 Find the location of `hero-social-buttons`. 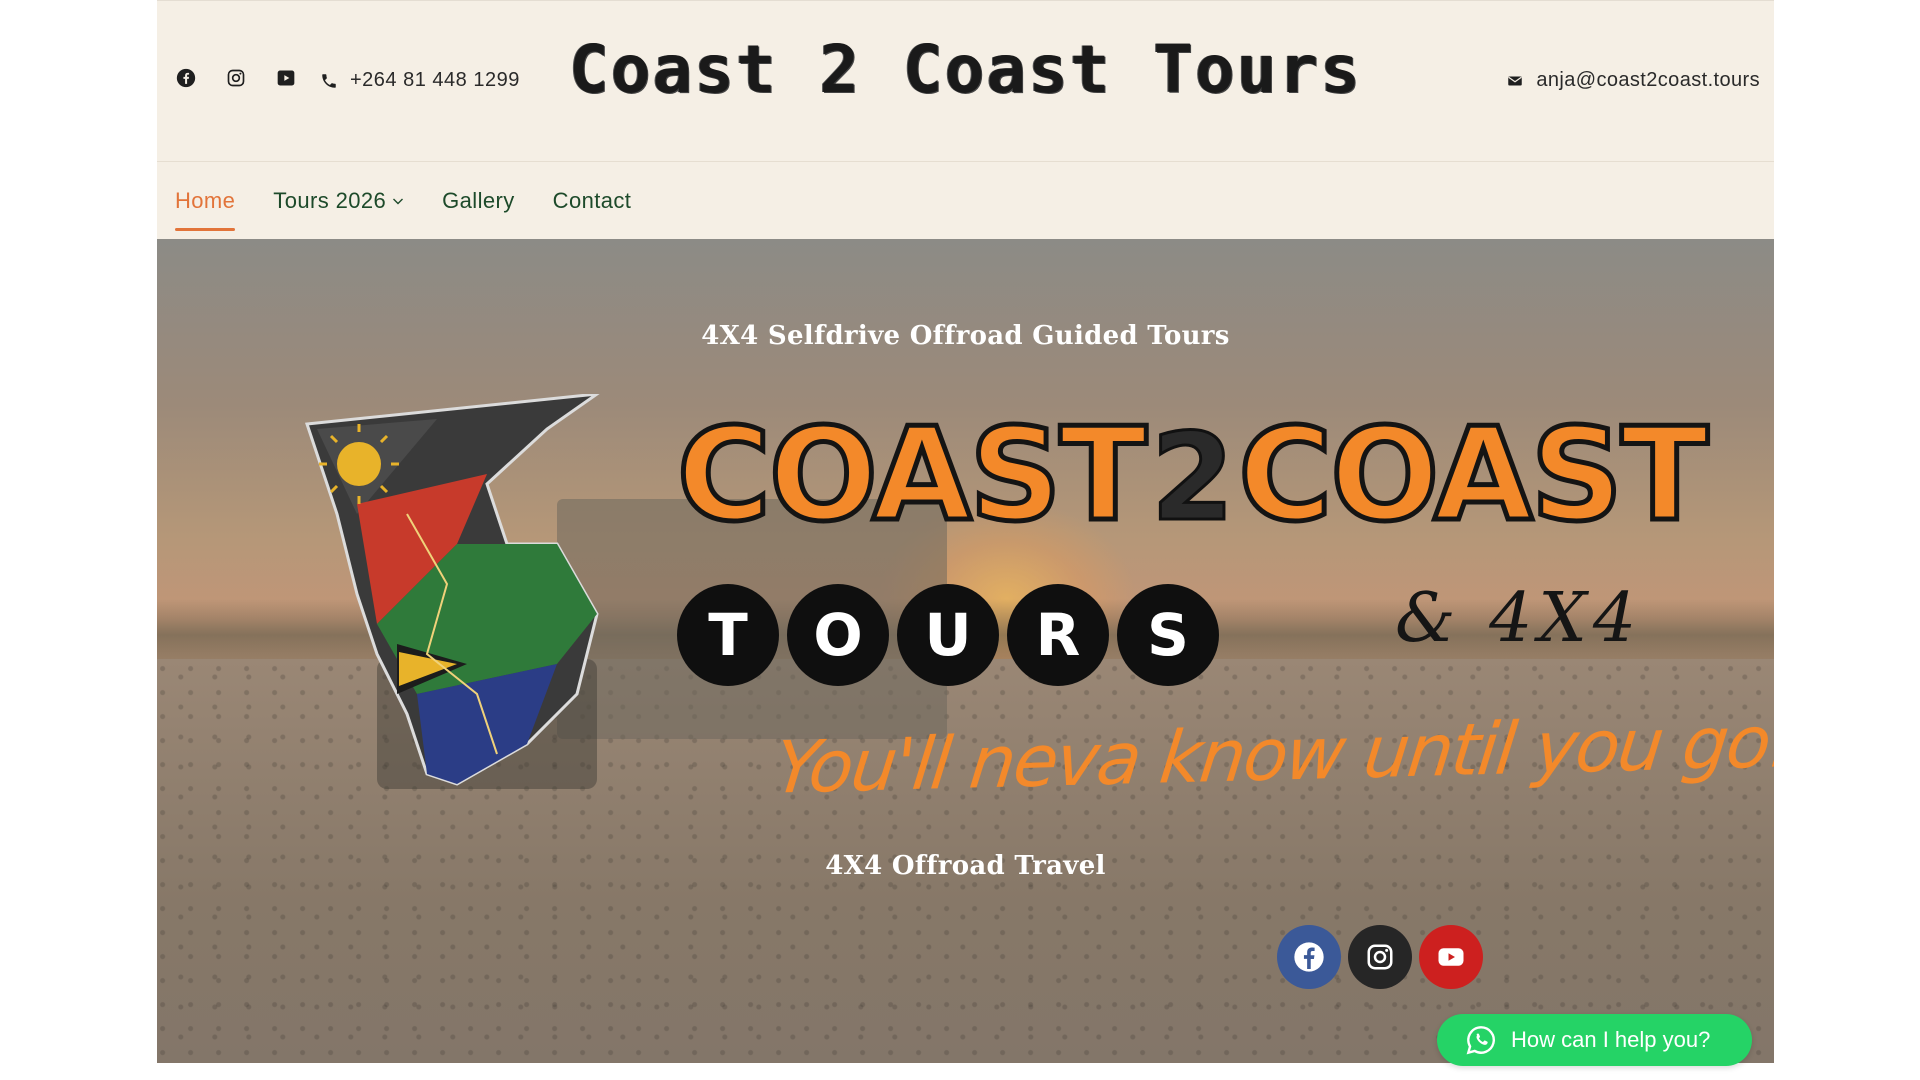

hero-social-buttons is located at coordinates (1383, 957).